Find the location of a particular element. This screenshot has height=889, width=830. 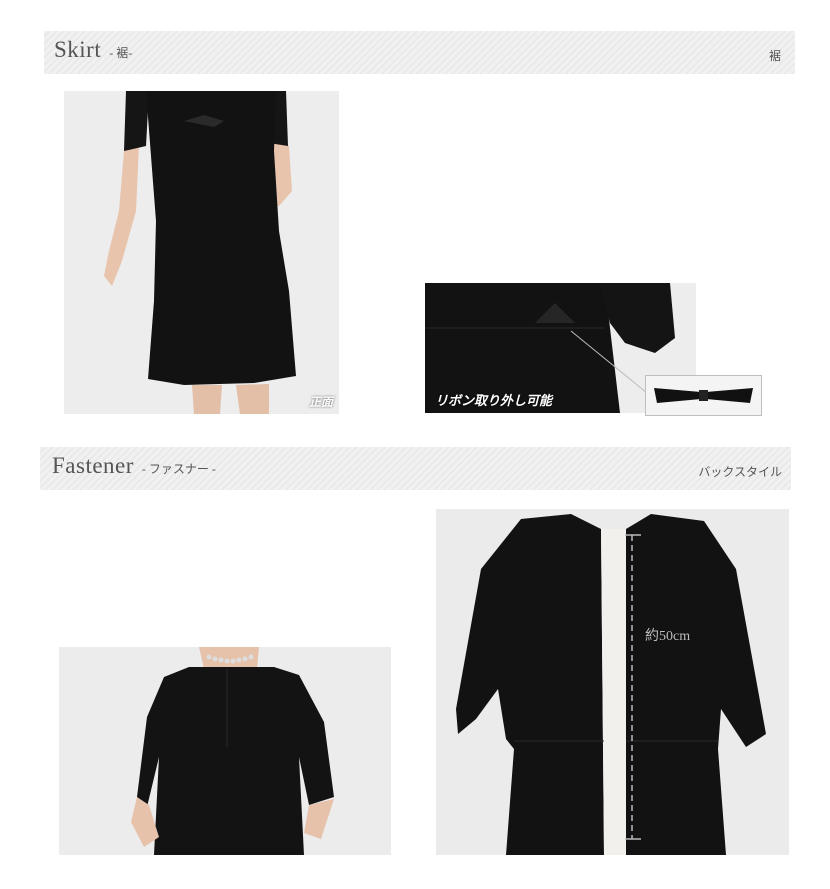

section-subtitle: - ファスナー - is located at coordinates (178, 469).